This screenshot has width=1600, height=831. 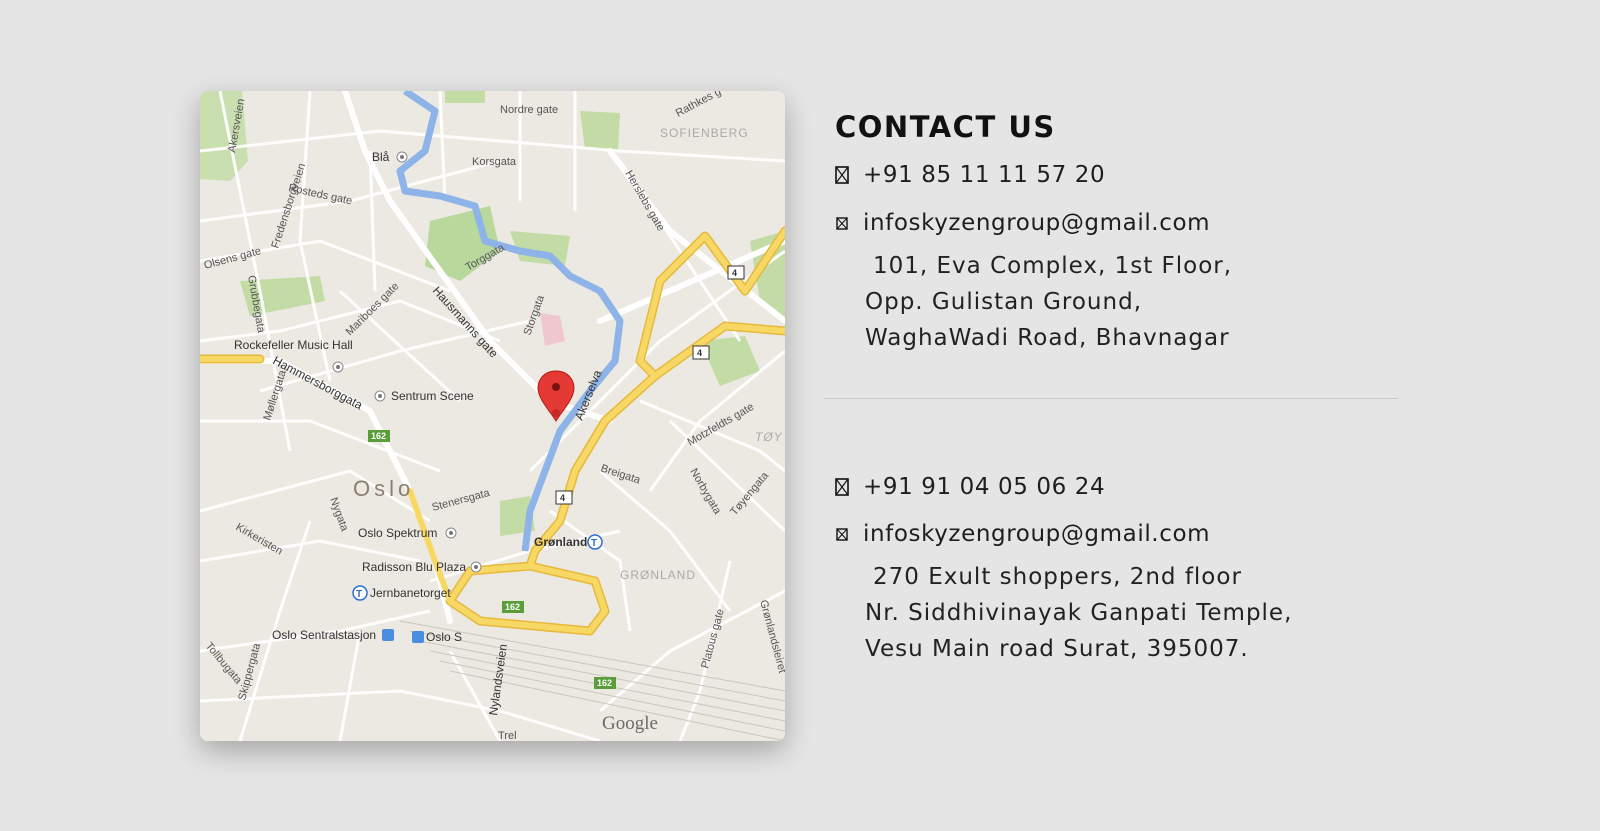 What do you see at coordinates (630, 723) in the screenshot?
I see `google-attribution: Google` at bounding box center [630, 723].